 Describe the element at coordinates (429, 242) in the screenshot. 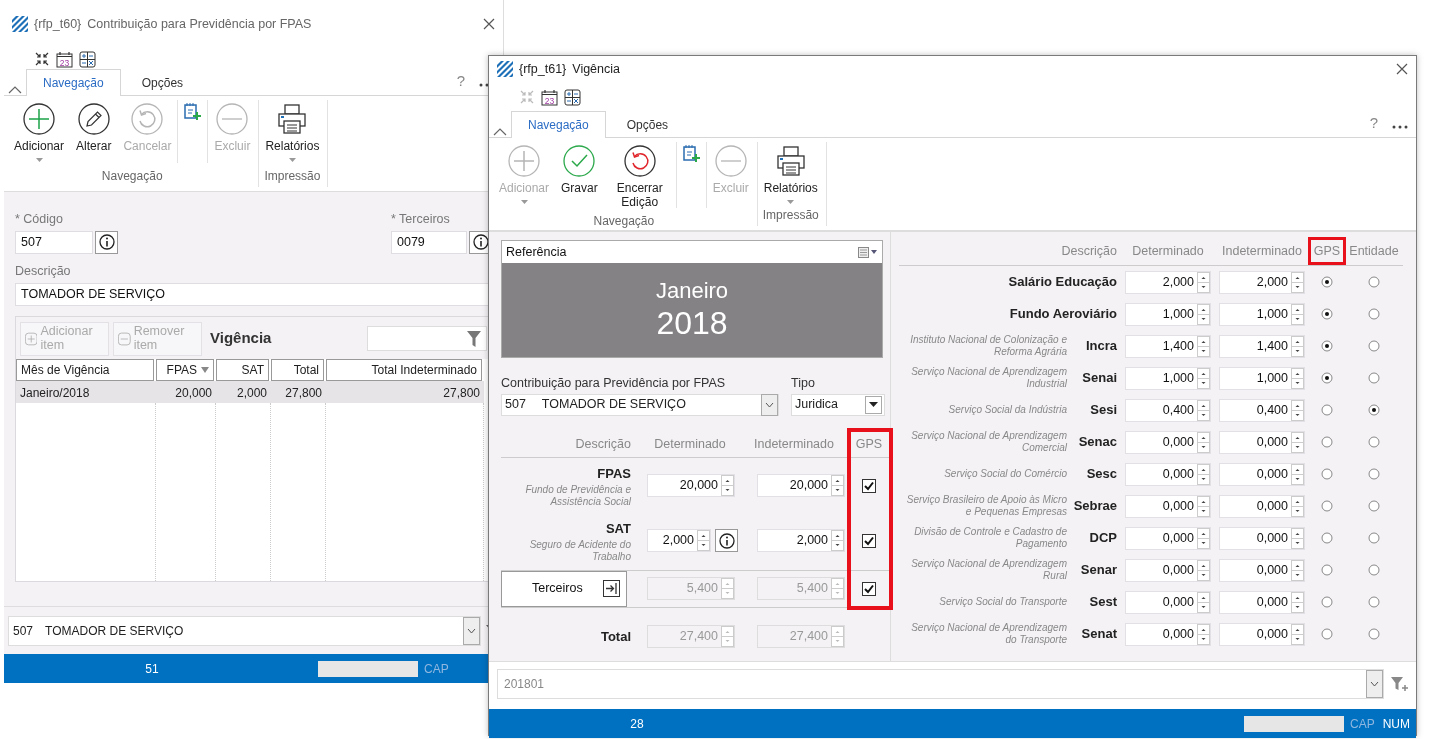

I see `text-field: 0079` at that location.